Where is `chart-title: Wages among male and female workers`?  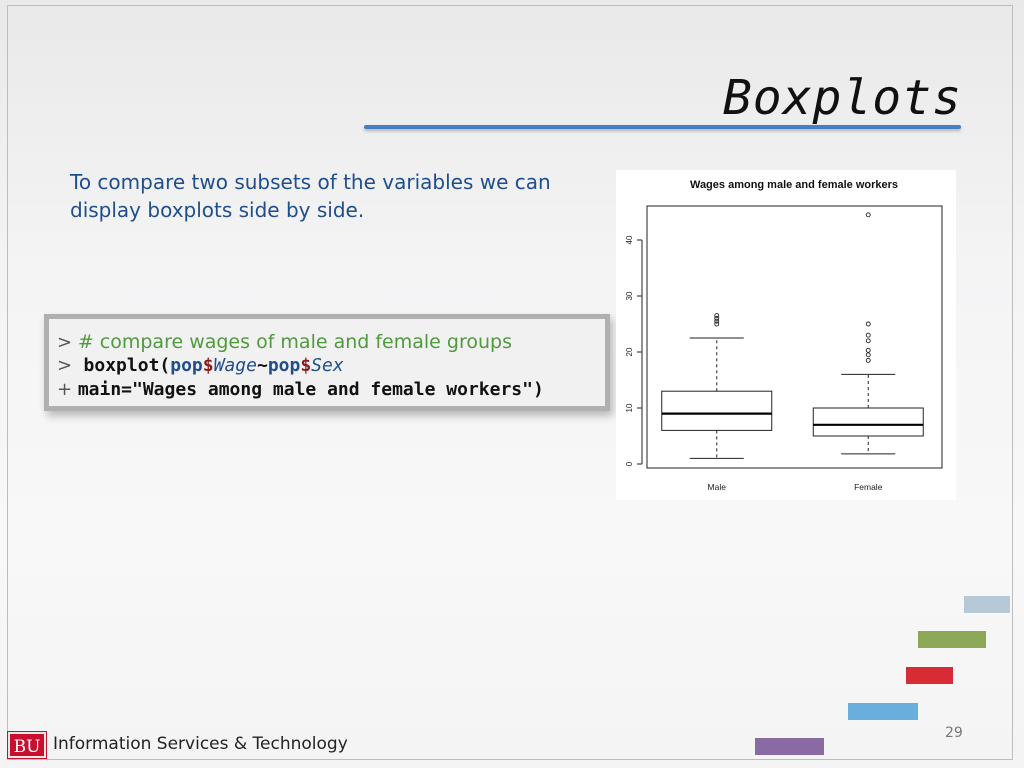 chart-title: Wages among male and female workers is located at coordinates (794, 185).